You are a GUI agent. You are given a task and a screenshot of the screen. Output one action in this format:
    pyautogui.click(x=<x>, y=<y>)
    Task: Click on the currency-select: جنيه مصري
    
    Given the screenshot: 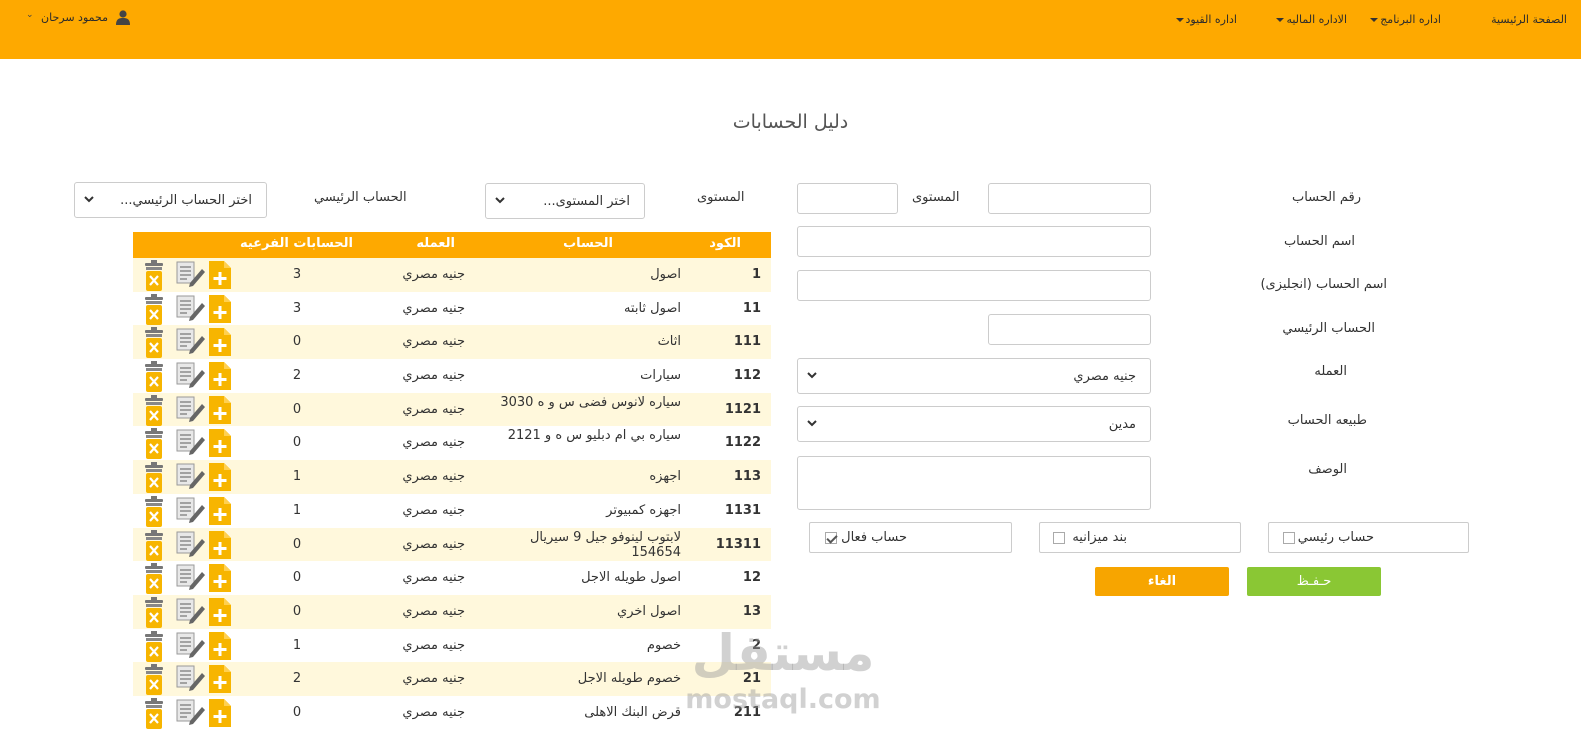 What is the action you would take?
    pyautogui.click(x=974, y=376)
    